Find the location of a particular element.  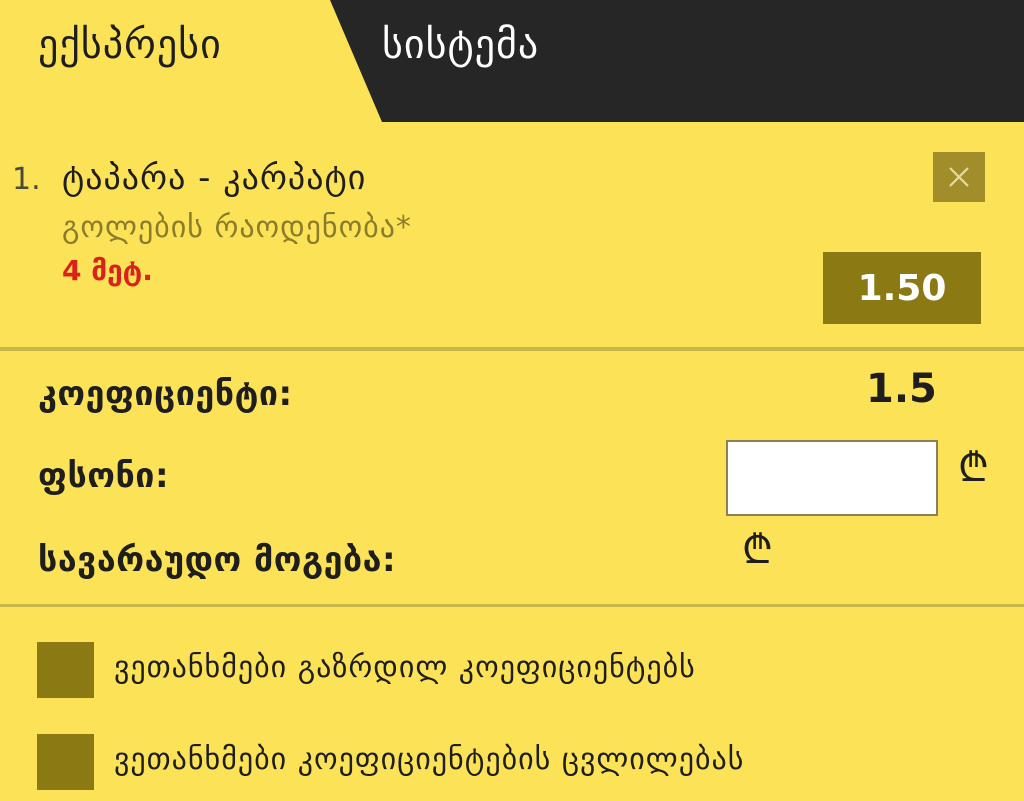

accept-odds-change-label: ვეთანხმები კოეფიციენტების ცვლილებას is located at coordinates (429, 759).